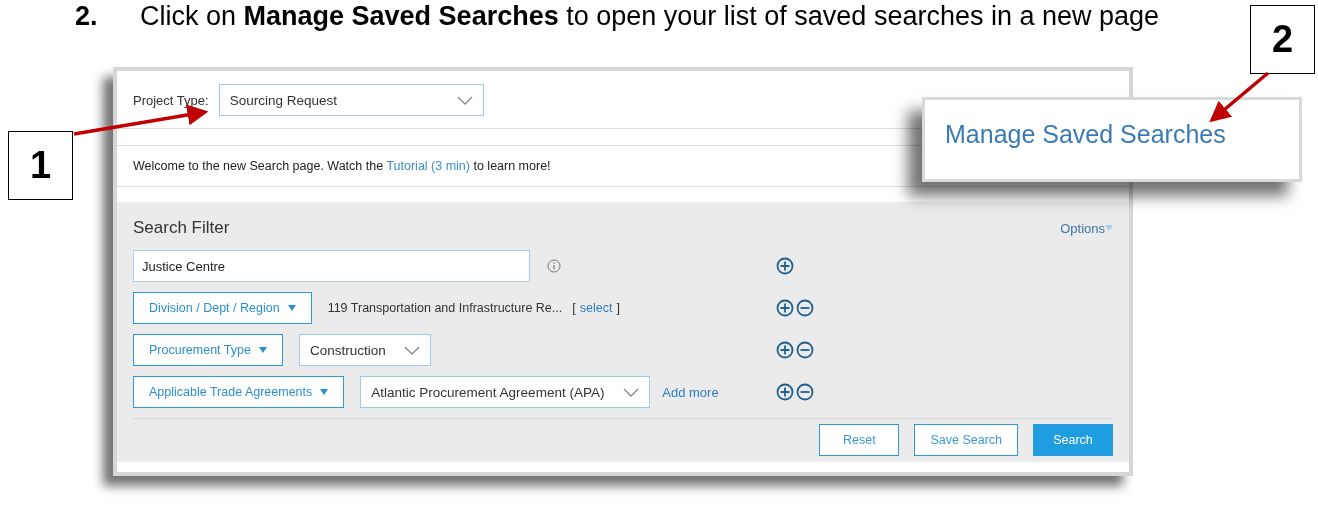 The width and height of the screenshot is (1318, 505). What do you see at coordinates (1073, 440) in the screenshot?
I see `search-button: Search` at bounding box center [1073, 440].